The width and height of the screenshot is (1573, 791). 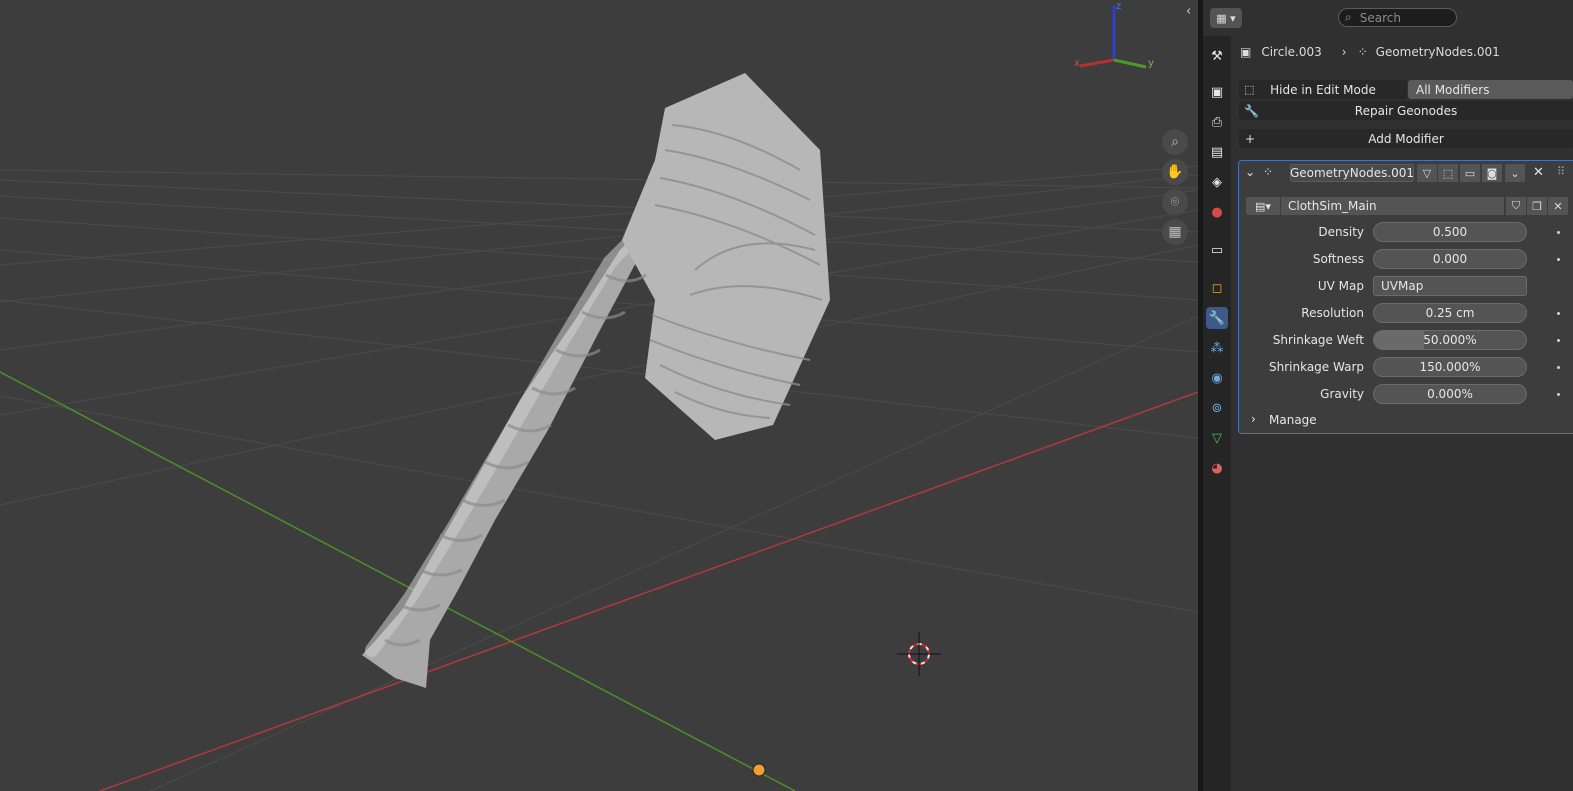 I want to click on breadcrumb-modifier: GeometryNodes.001, so click(x=1437, y=52).